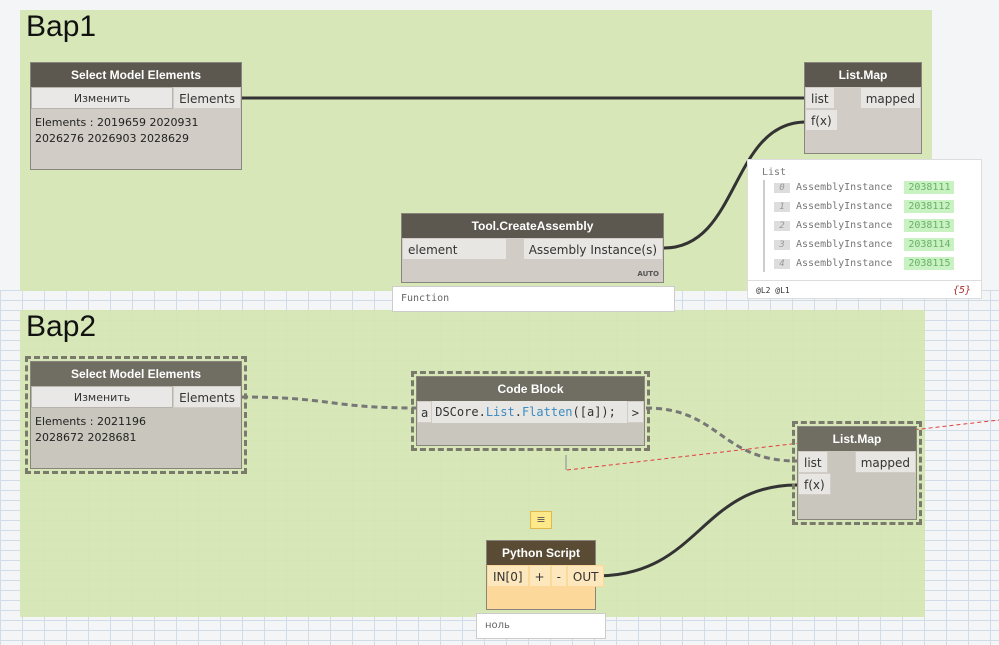 The image size is (999, 645). What do you see at coordinates (454, 249) in the screenshot?
I see `input-port-element: element` at bounding box center [454, 249].